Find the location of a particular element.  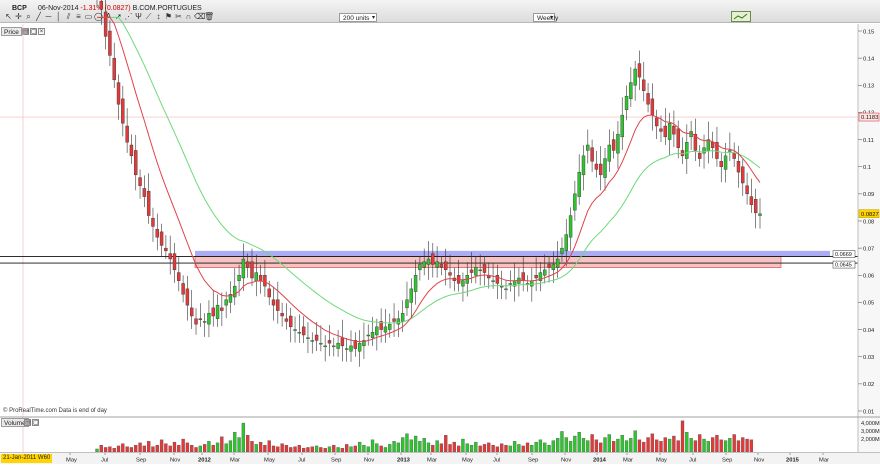

copyright-note: © ProRealTime.com Data is end of day is located at coordinates (55, 411).